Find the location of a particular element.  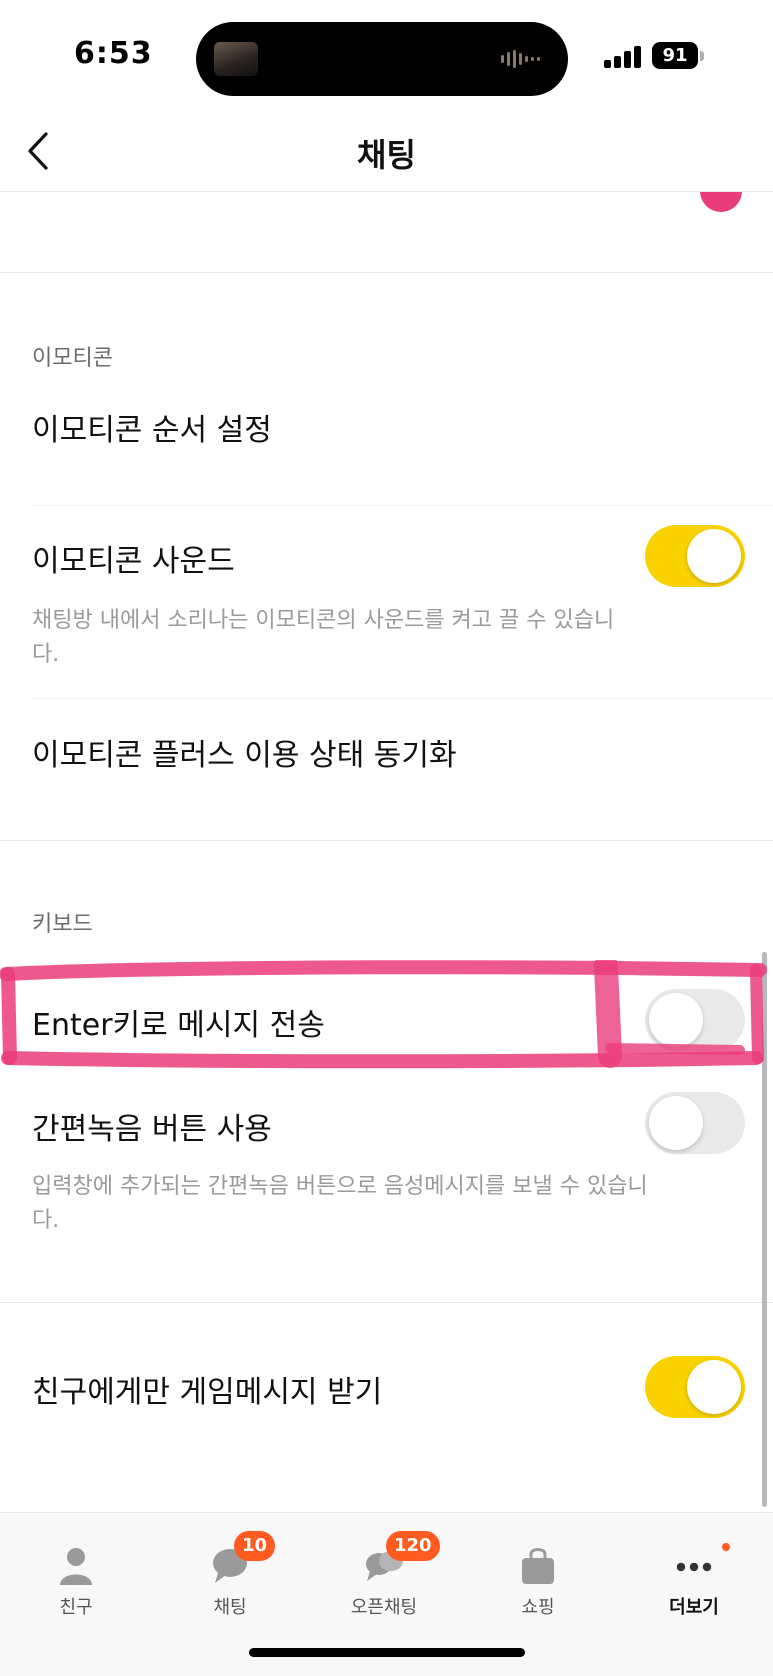

quick-record-description: 입력창에 추가되는 간편녹음 버튼으로 음성메시지를 보낼 수 있습니다. is located at coordinates (340, 1203).